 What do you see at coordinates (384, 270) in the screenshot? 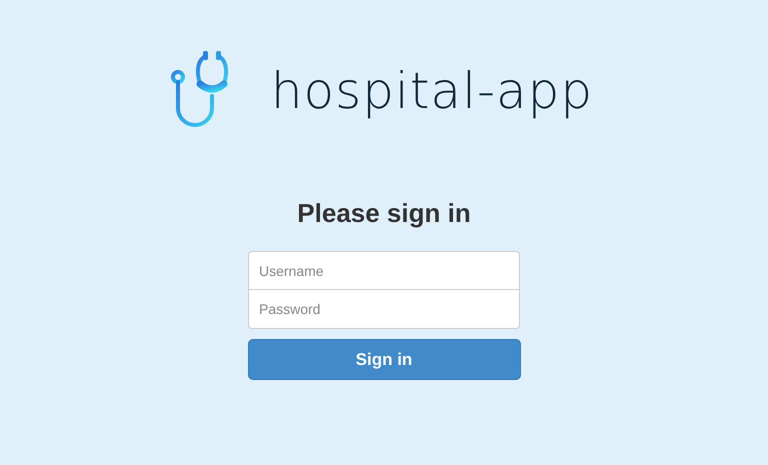
I see `username-field: Username` at bounding box center [384, 270].